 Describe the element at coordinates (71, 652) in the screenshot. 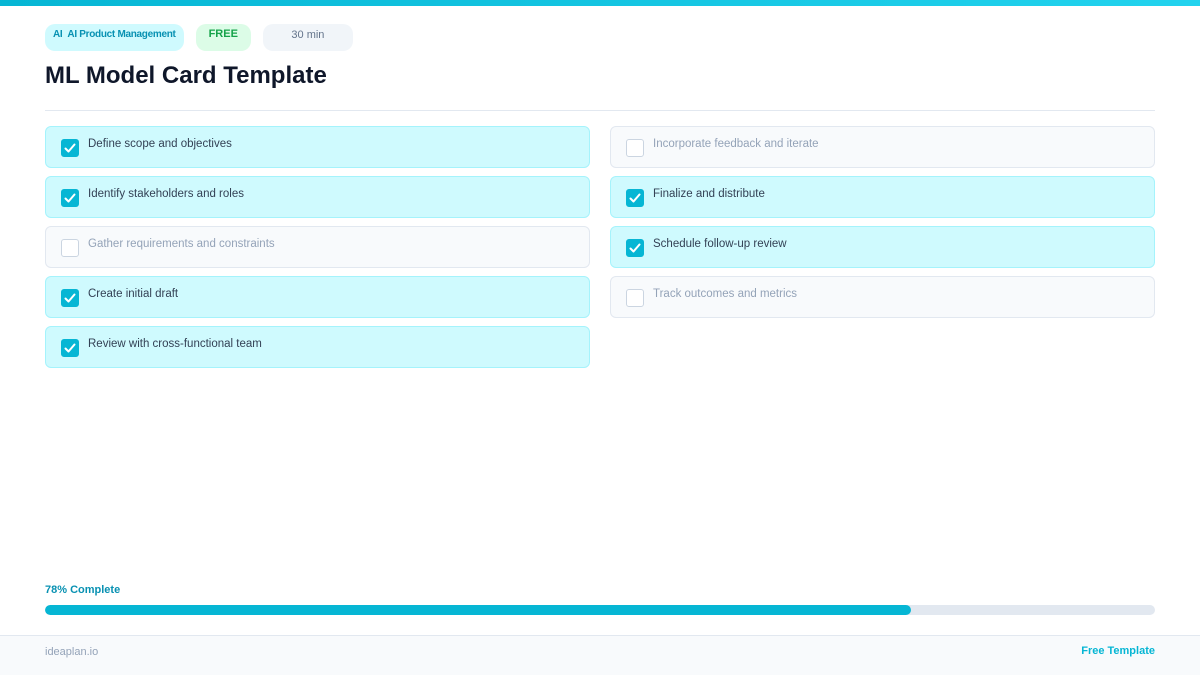

I see `footer-site-link: ideaplan.io` at that location.